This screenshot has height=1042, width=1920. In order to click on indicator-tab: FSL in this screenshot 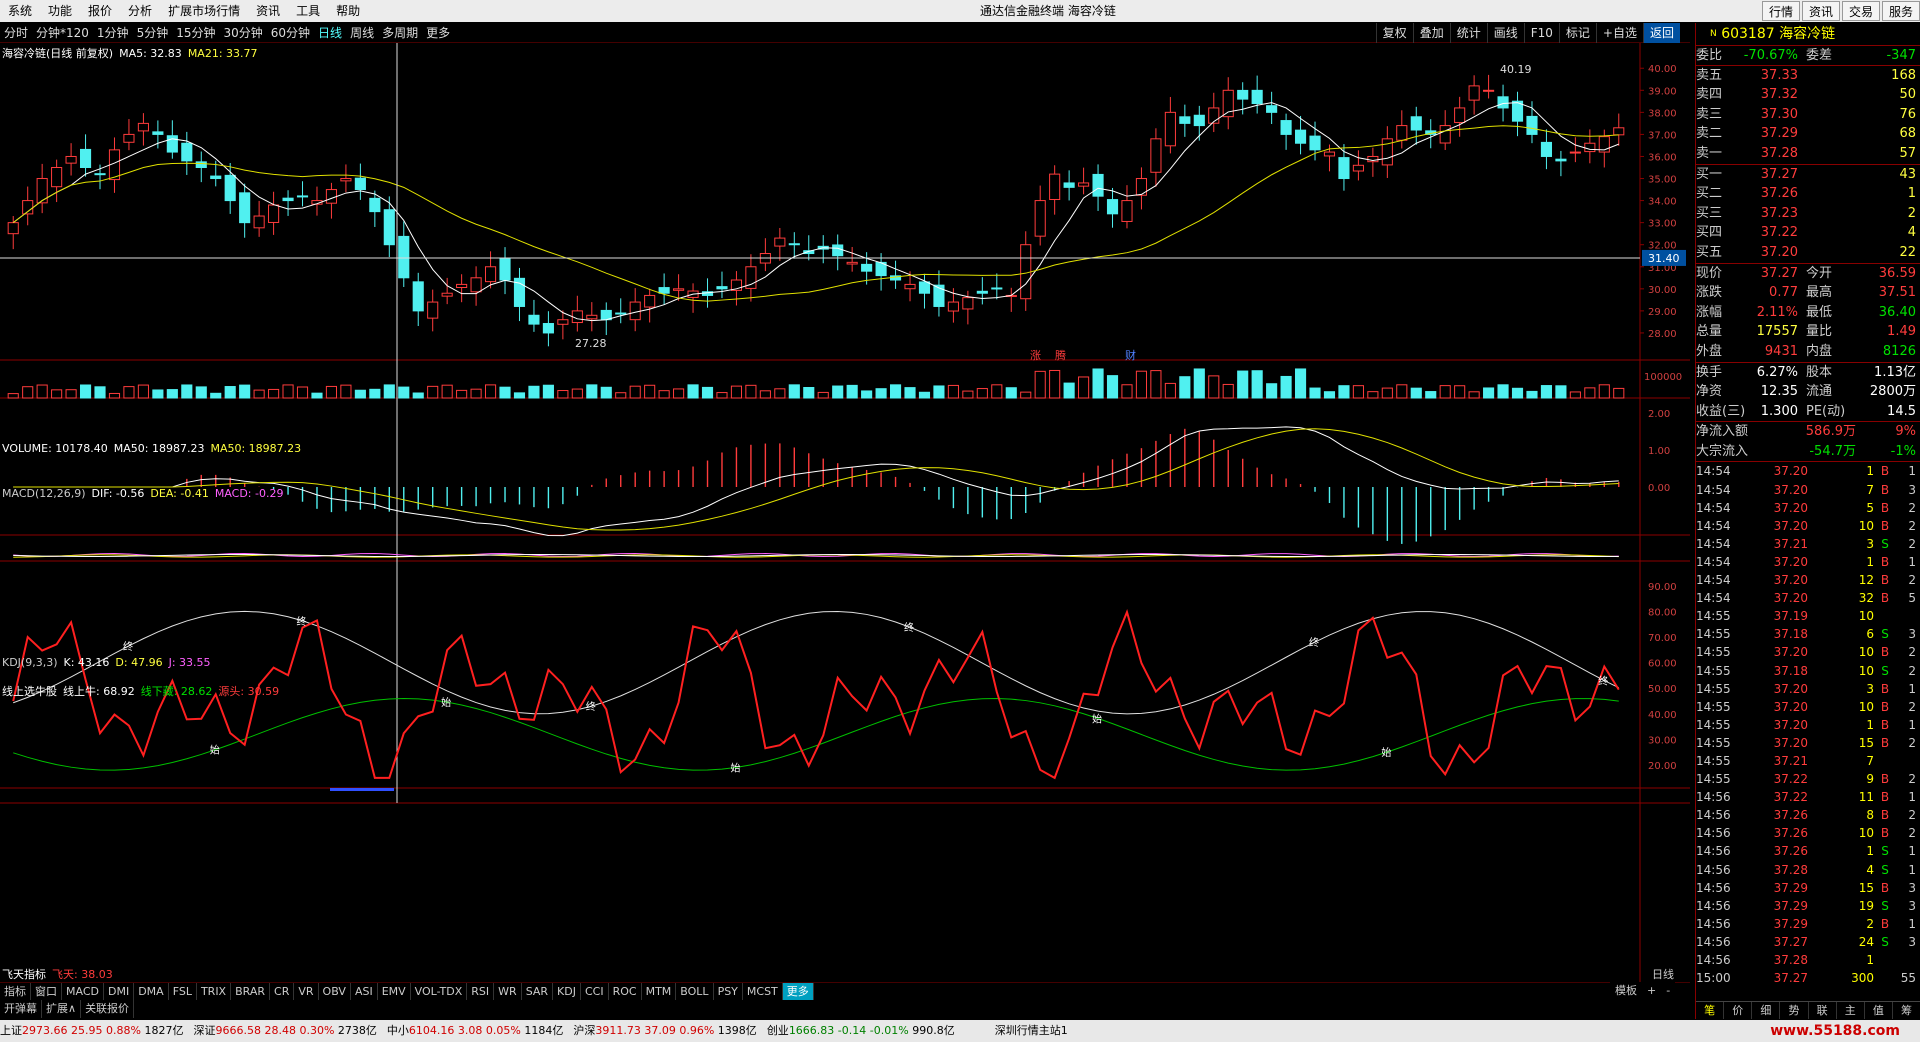, I will do `click(183, 991)`.